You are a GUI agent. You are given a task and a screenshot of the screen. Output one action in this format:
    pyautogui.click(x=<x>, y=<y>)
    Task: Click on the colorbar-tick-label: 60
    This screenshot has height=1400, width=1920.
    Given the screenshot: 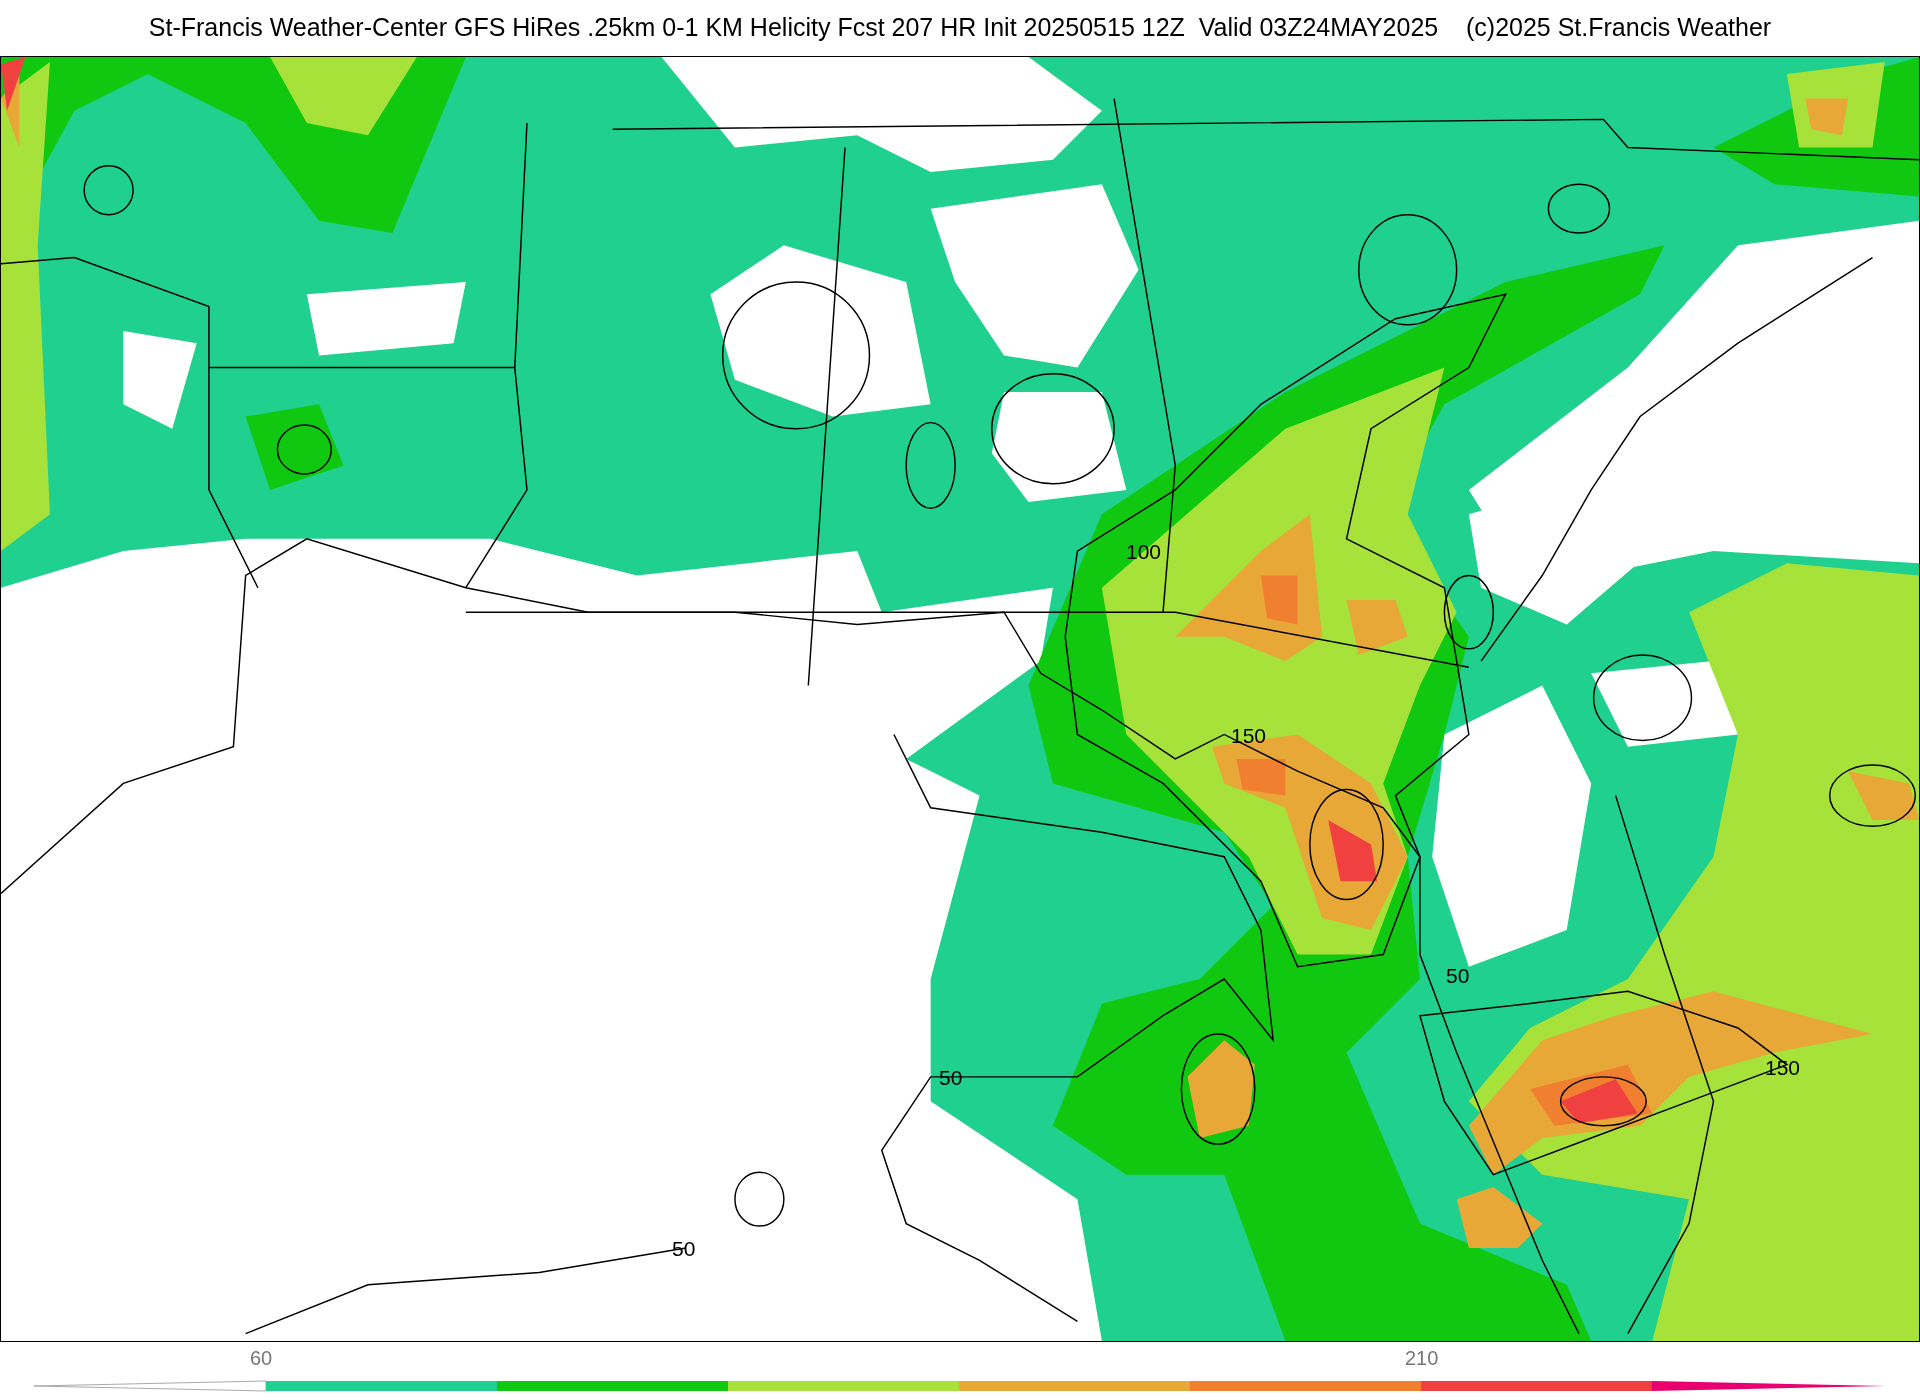 What is the action you would take?
    pyautogui.click(x=261, y=1358)
    